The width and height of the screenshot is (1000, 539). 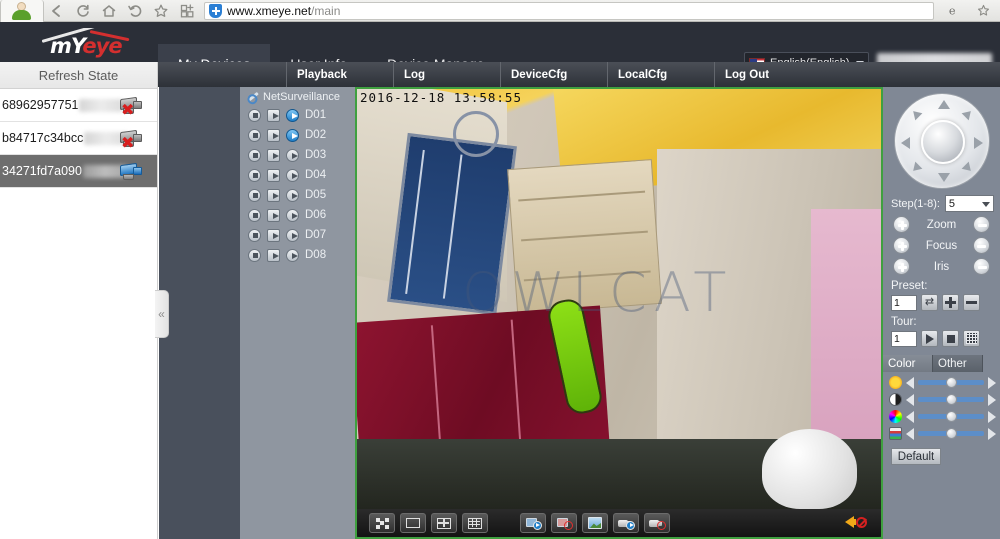 What do you see at coordinates (315, 215) in the screenshot?
I see `channel-label: D06` at bounding box center [315, 215].